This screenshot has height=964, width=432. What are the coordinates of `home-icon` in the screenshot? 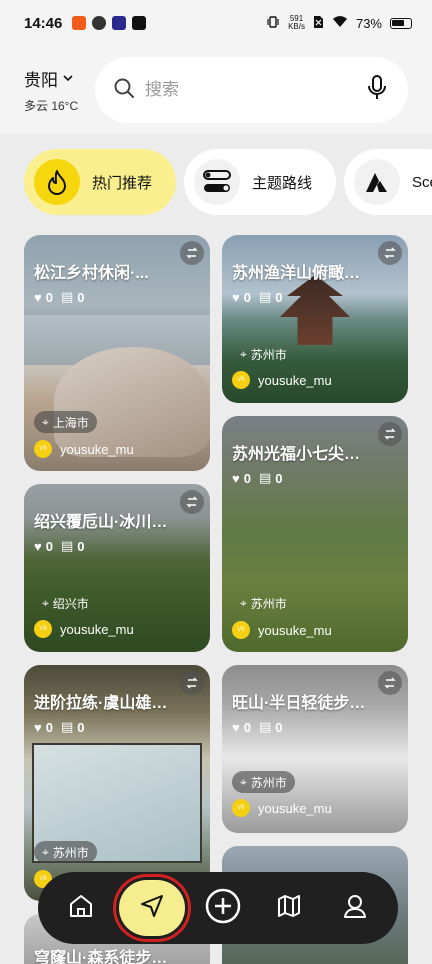 It's located at (81, 908).